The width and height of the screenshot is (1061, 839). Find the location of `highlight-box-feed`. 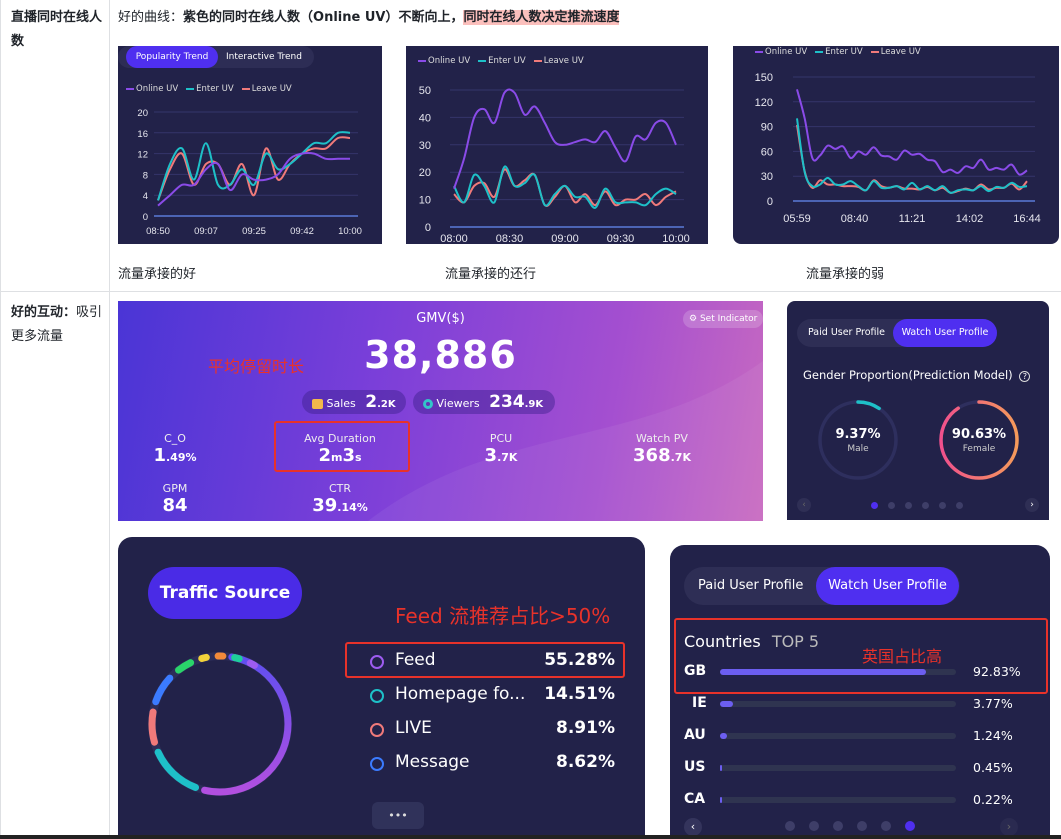

highlight-box-feed is located at coordinates (485, 660).